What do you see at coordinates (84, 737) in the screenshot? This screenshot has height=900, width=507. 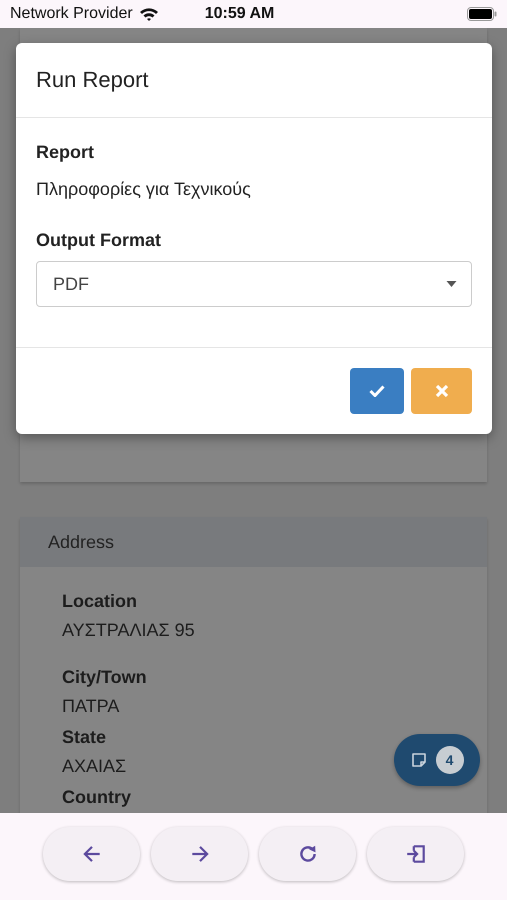 I see `field-label: State` at bounding box center [84, 737].